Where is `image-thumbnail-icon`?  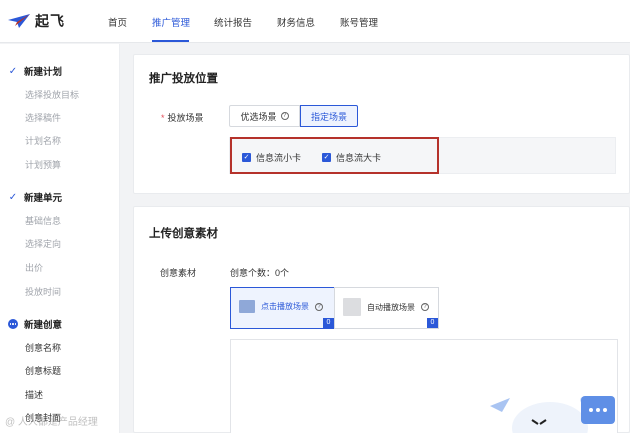 image-thumbnail-icon is located at coordinates (352, 307).